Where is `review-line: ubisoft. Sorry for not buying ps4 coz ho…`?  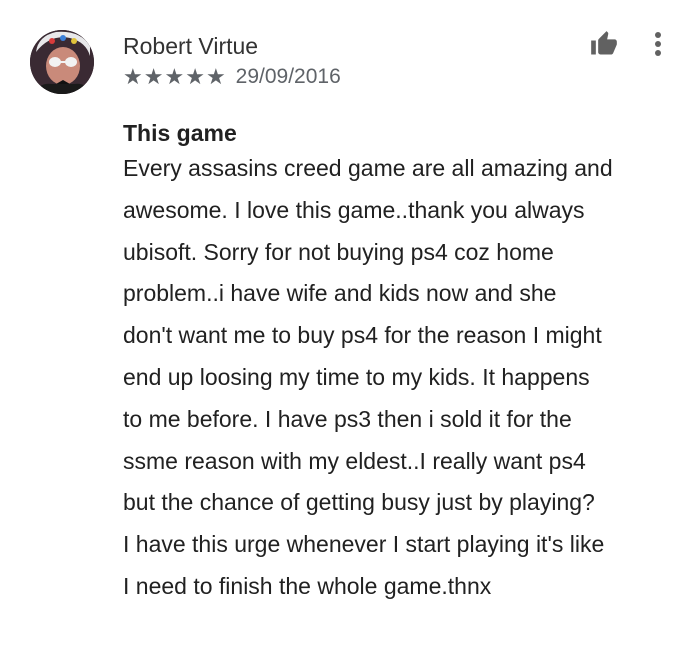 review-line: ubisoft. Sorry for not buying ps4 coz ho… is located at coordinates (338, 251).